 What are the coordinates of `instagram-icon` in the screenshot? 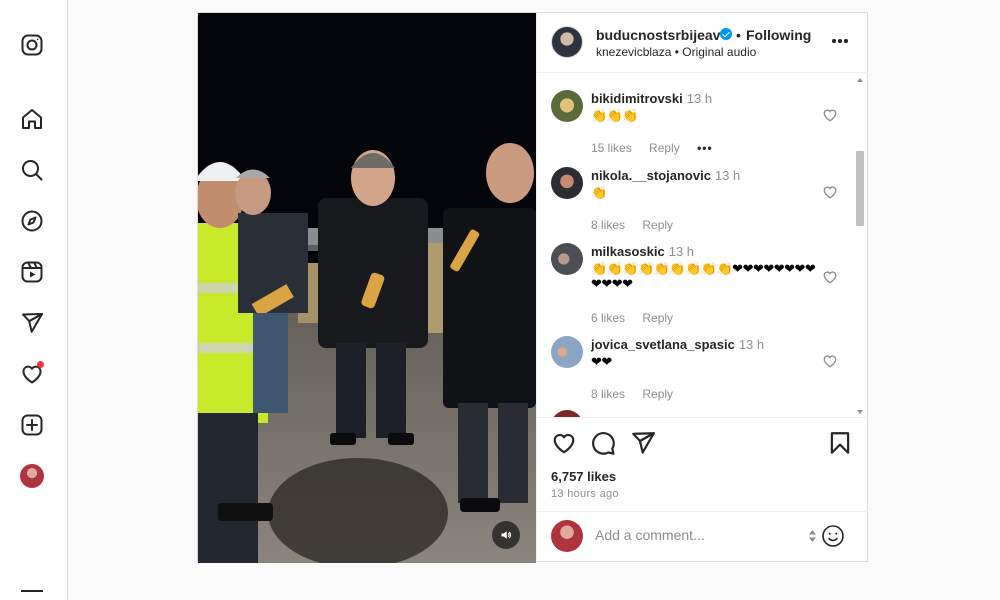 It's located at (32, 45).